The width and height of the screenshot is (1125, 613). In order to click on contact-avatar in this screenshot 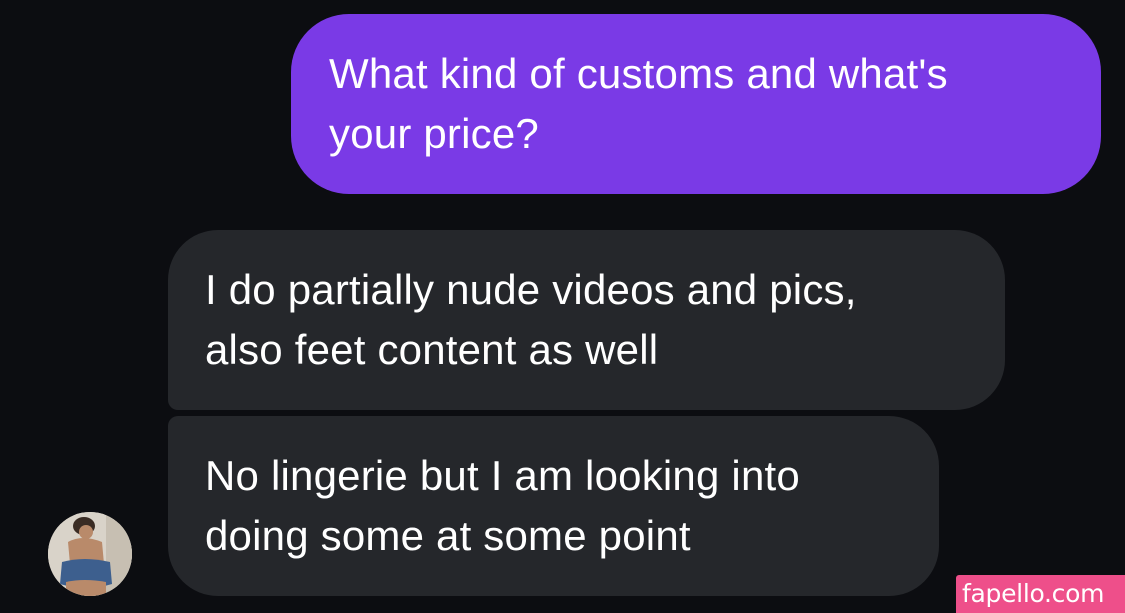, I will do `click(90, 554)`.